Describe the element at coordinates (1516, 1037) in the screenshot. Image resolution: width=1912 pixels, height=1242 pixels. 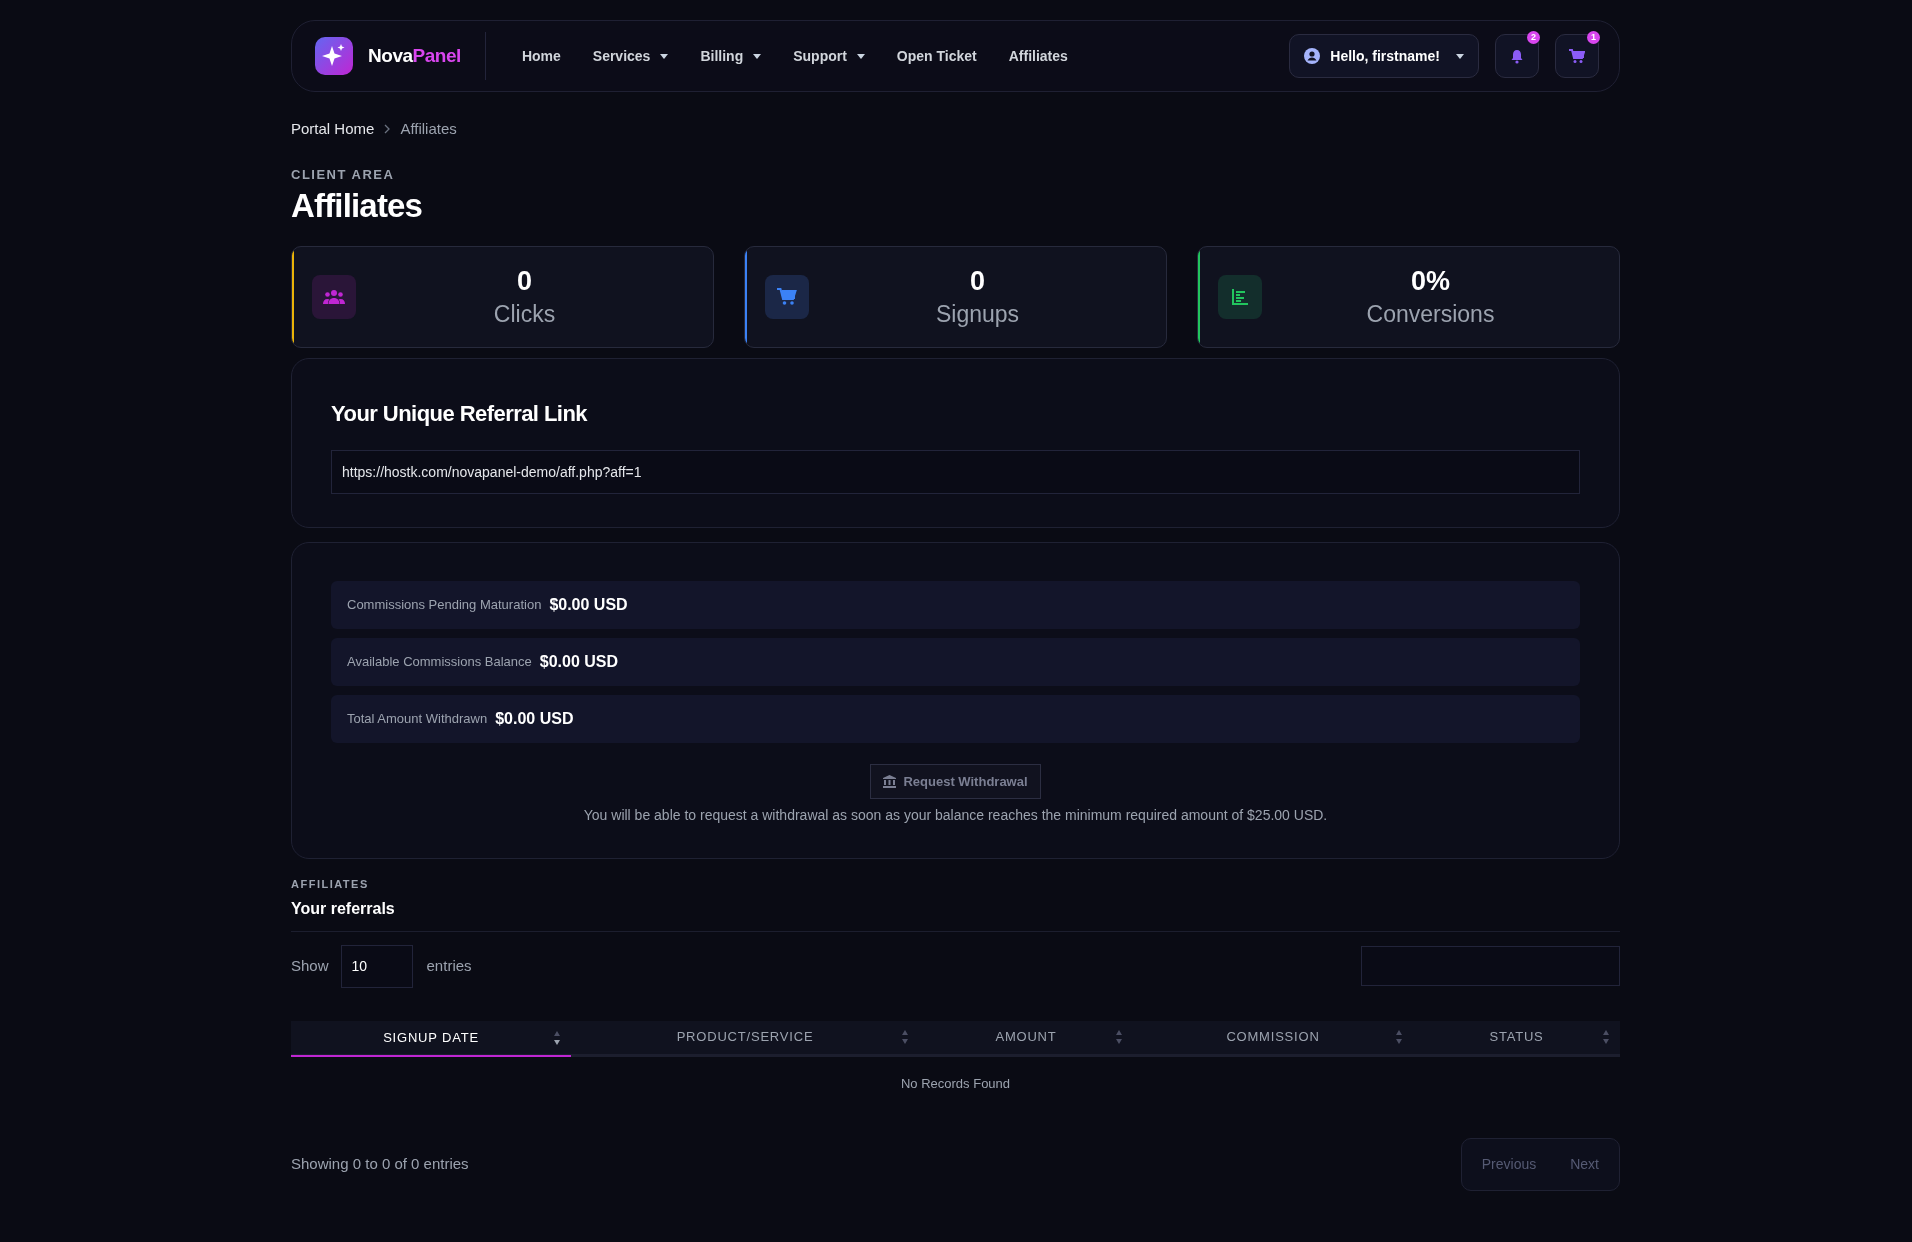
I see `column-header: STATUS` at that location.